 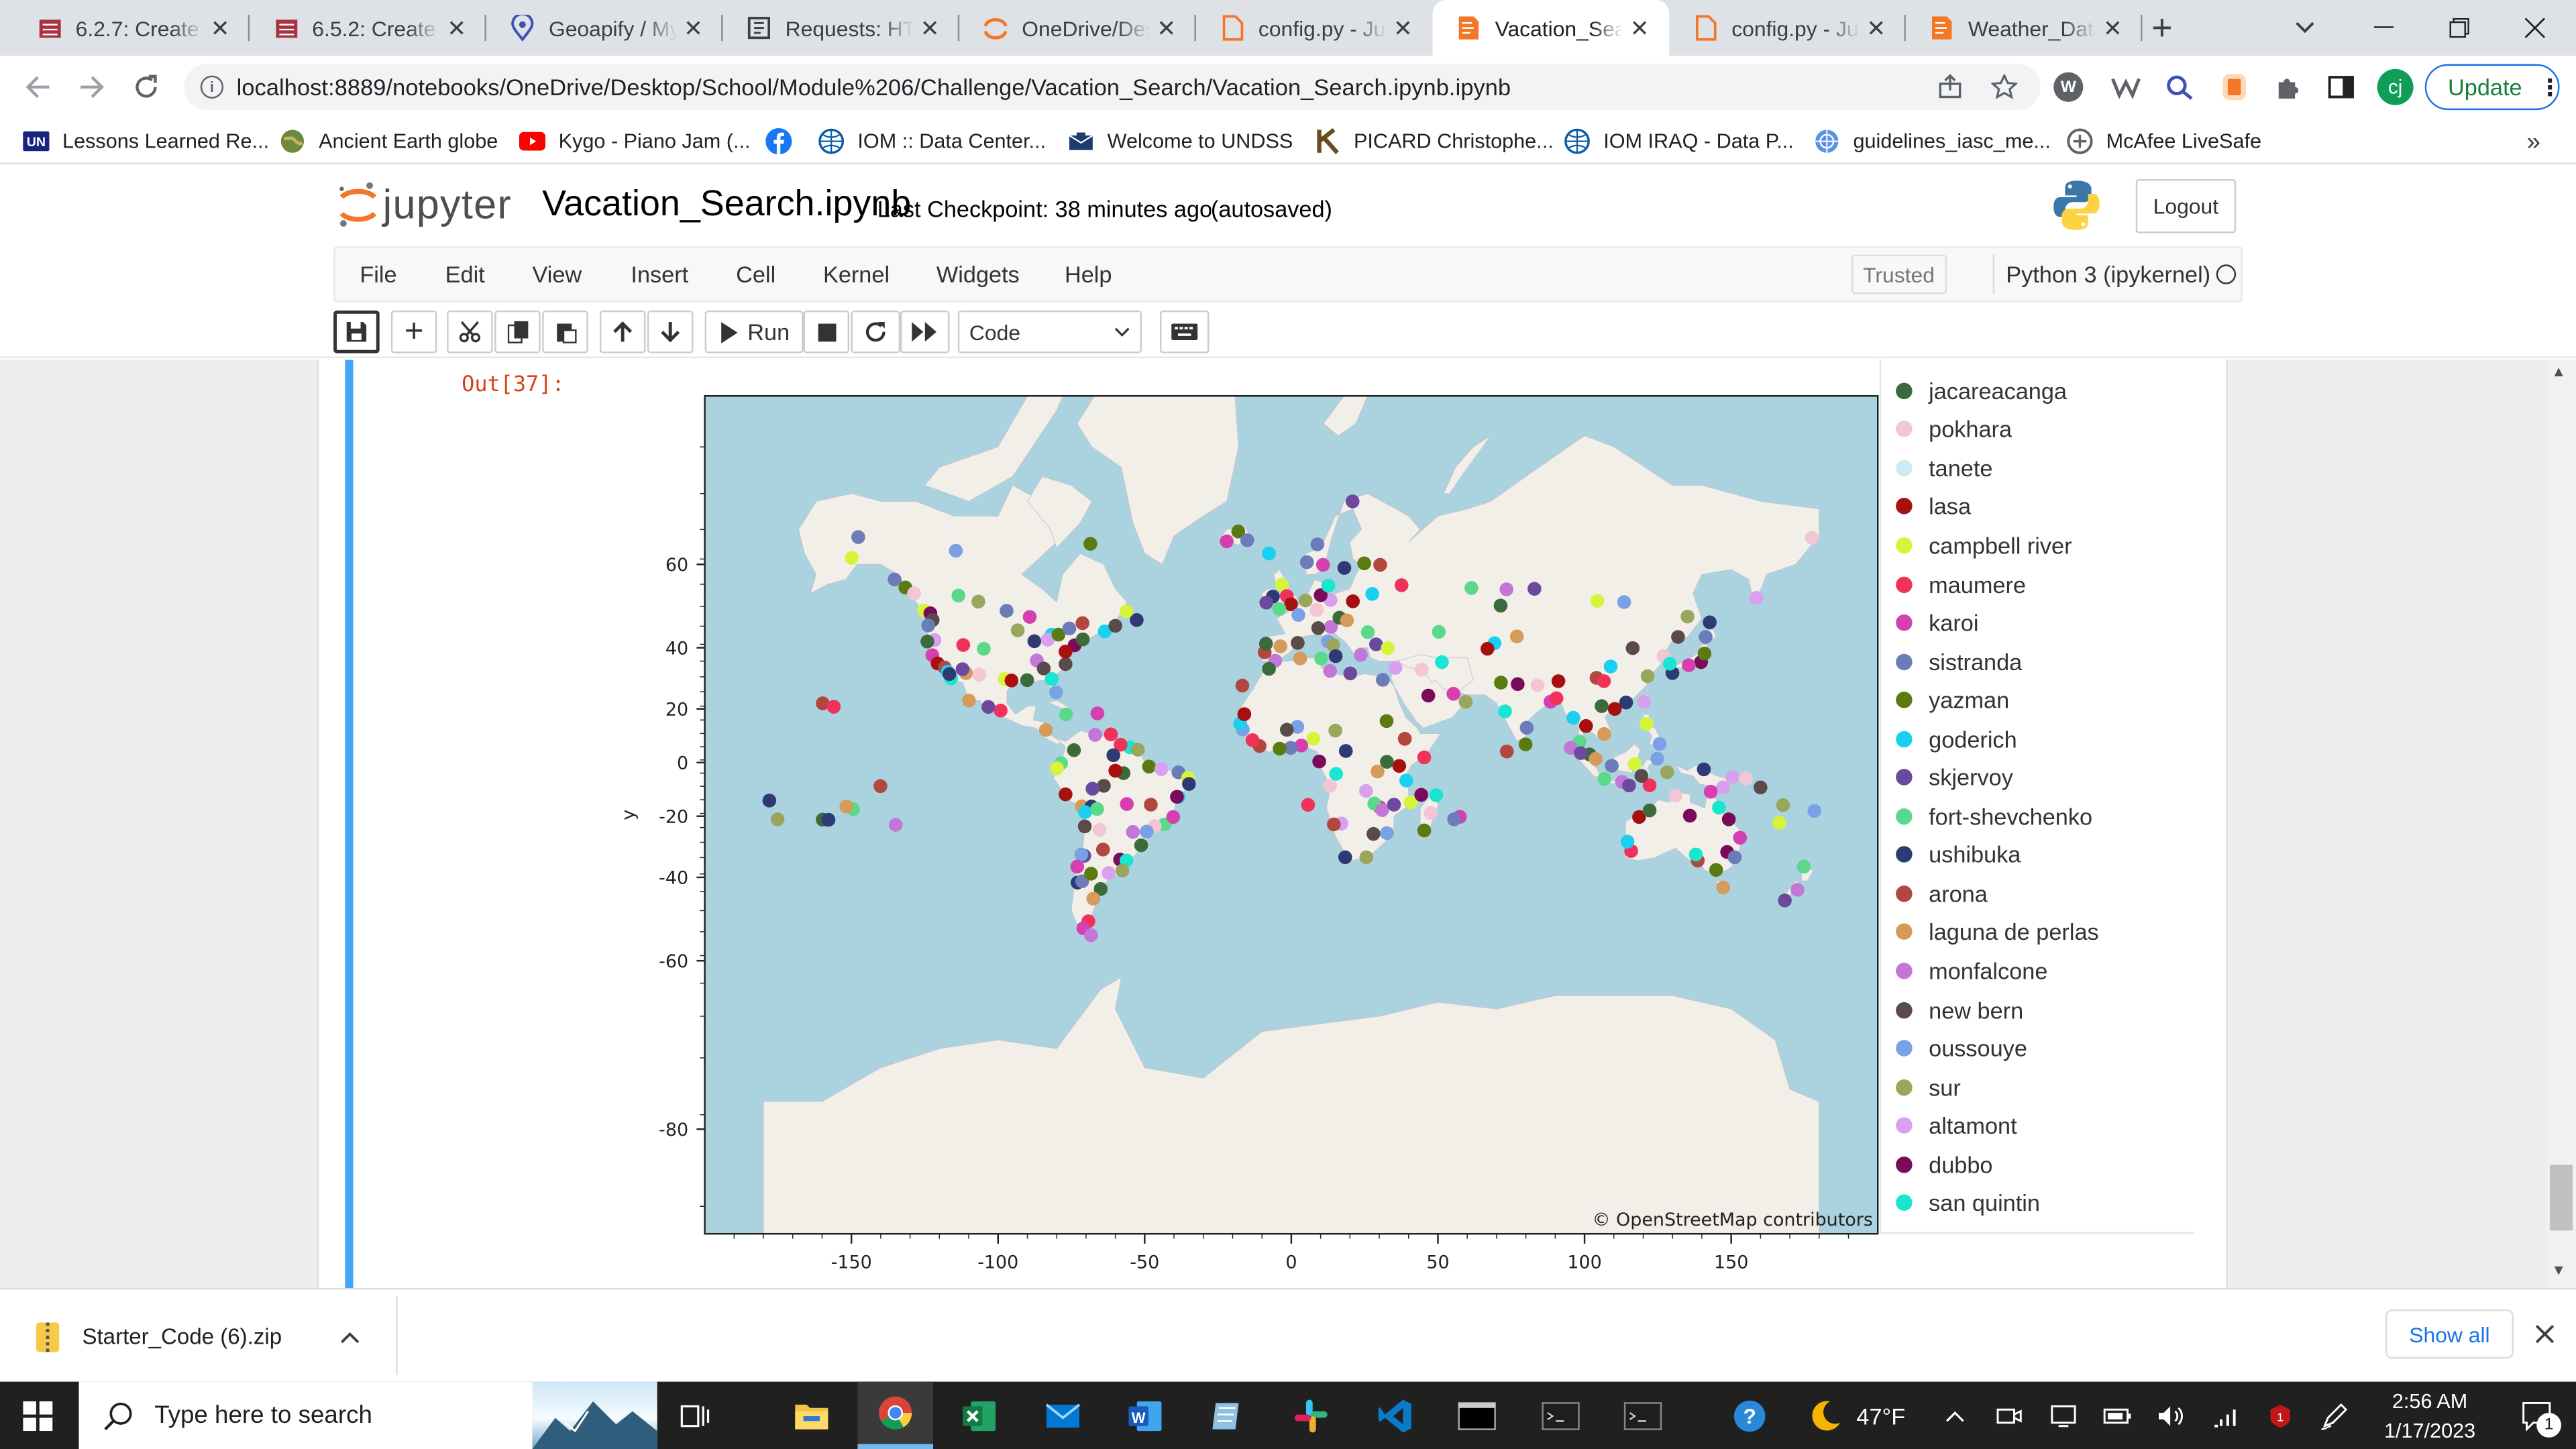 I want to click on download-chevron-icon, so click(x=350, y=1337).